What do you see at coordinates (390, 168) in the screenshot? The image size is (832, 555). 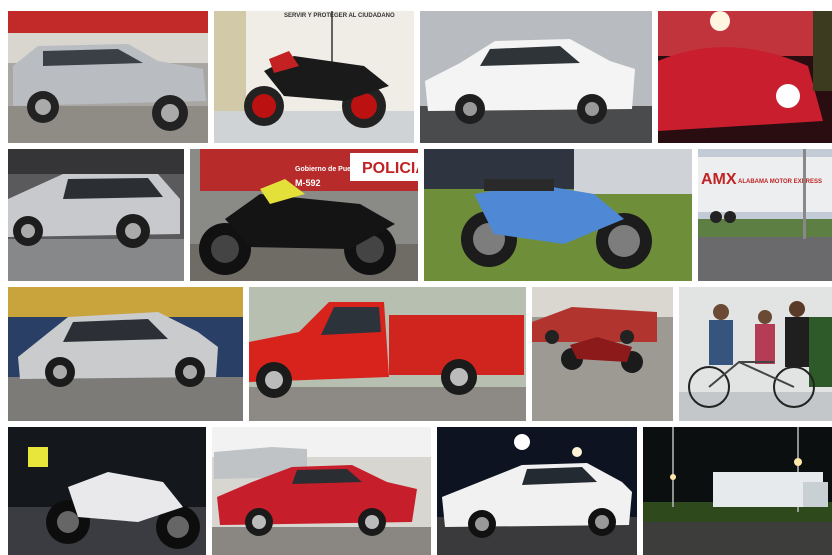 I see `police-label: POLICIA` at bounding box center [390, 168].